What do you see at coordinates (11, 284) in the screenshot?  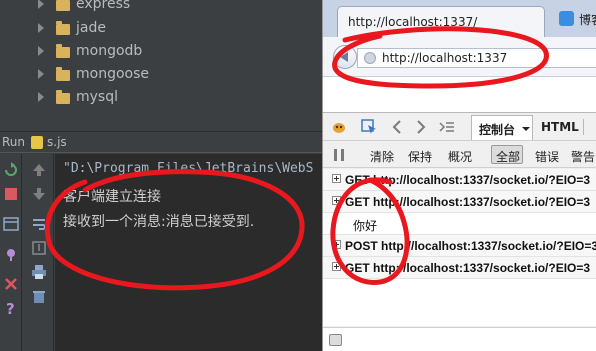 I see `close-icon` at bounding box center [11, 284].